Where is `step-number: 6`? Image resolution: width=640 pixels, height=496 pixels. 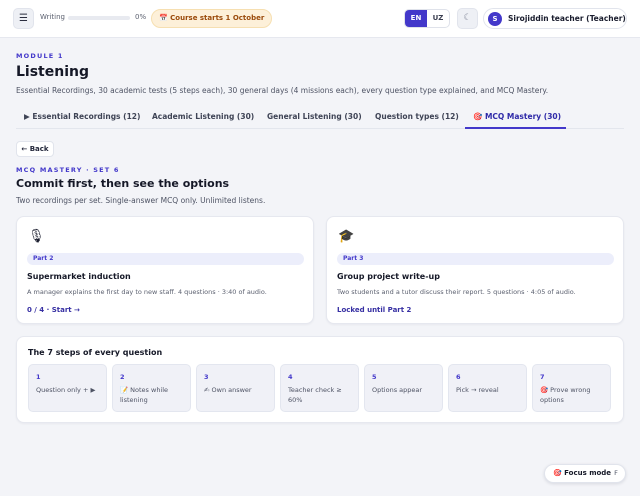 step-number: 6 is located at coordinates (458, 377).